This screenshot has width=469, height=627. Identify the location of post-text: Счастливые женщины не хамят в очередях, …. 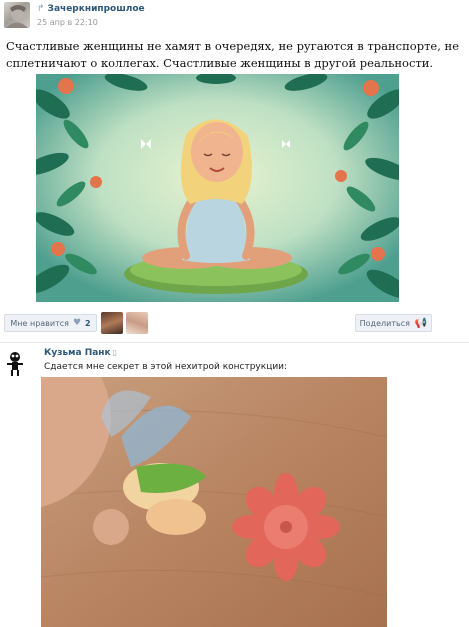
(233, 54).